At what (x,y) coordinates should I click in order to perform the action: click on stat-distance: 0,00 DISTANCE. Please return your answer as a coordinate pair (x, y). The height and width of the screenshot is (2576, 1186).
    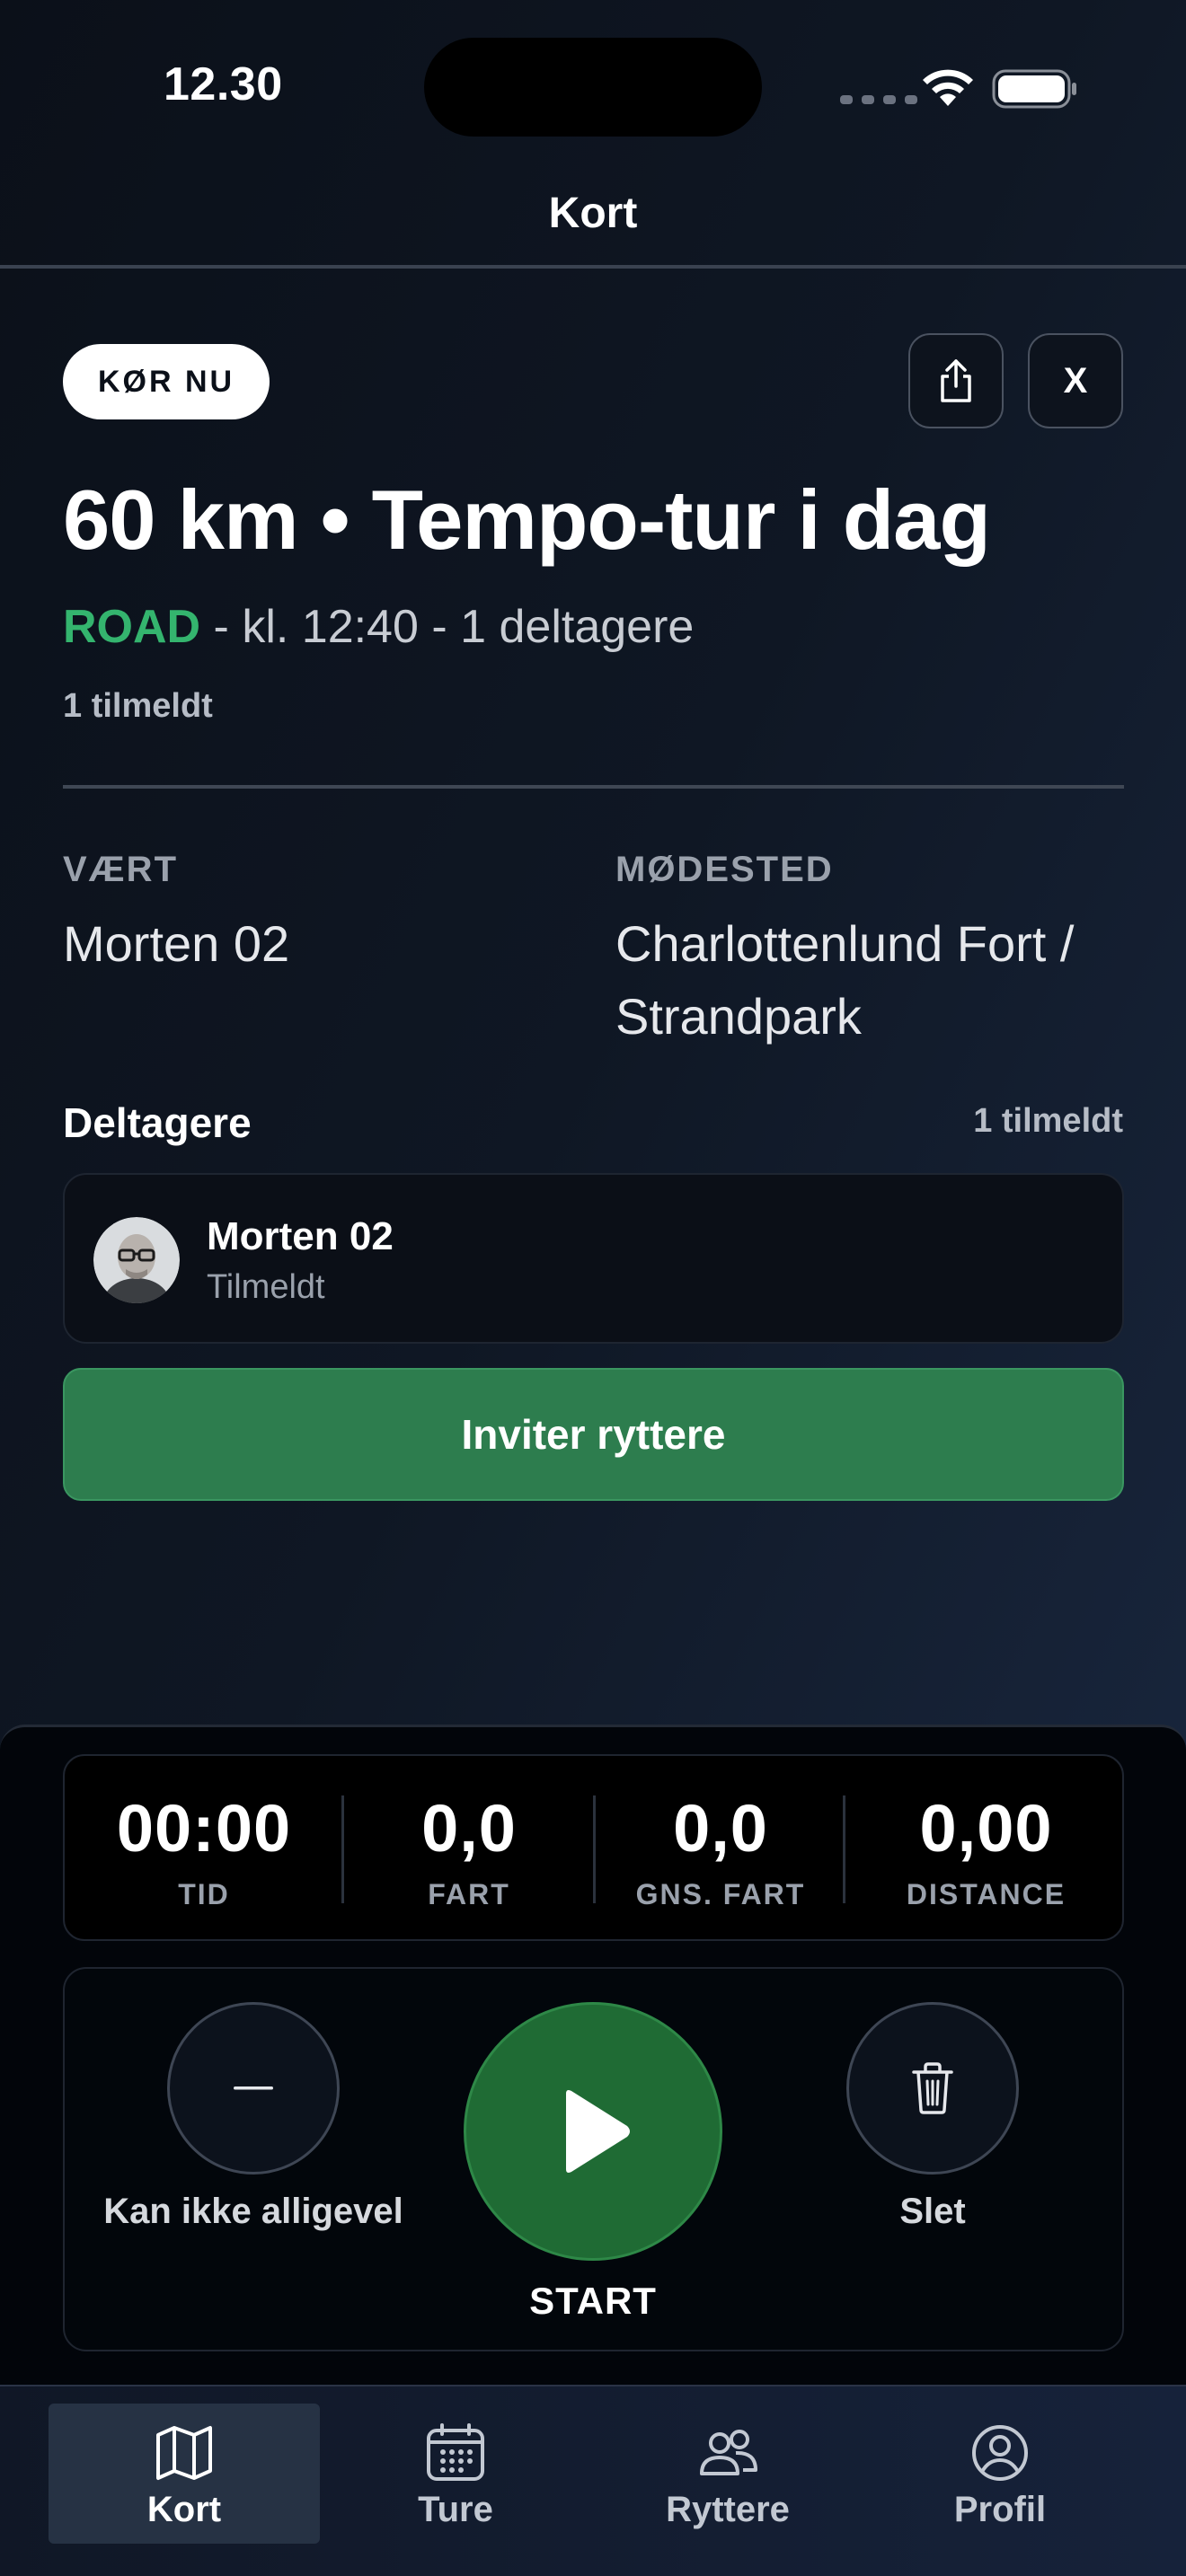
    Looking at the image, I should click on (986, 1849).